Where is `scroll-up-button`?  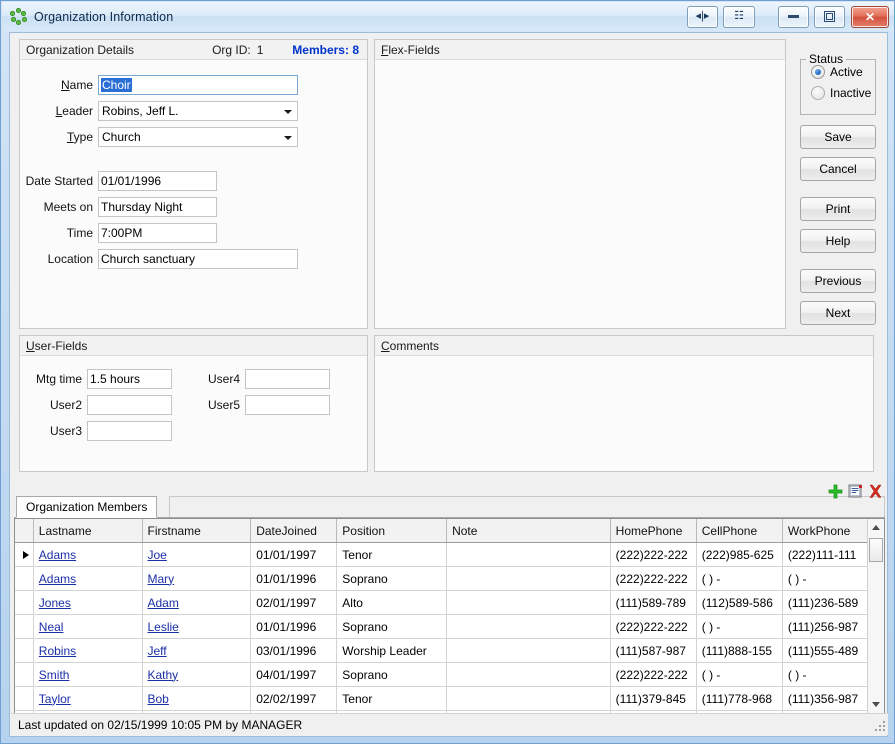
scroll-up-button is located at coordinates (876, 527).